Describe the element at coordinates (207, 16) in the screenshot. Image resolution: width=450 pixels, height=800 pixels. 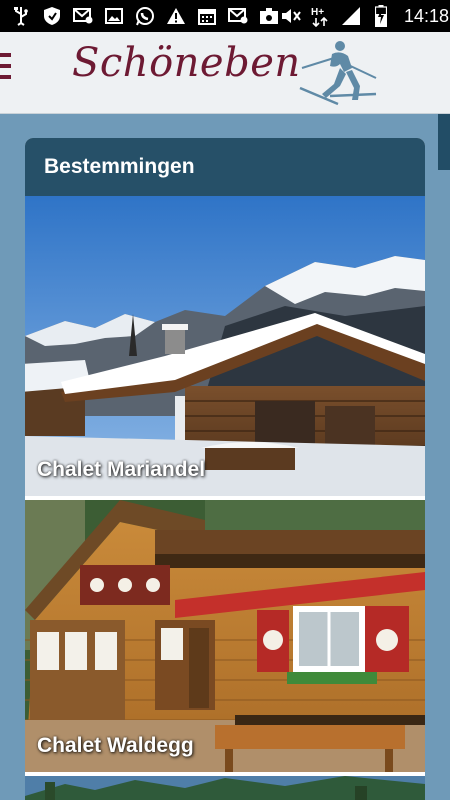
I see `calendar-icon` at that location.